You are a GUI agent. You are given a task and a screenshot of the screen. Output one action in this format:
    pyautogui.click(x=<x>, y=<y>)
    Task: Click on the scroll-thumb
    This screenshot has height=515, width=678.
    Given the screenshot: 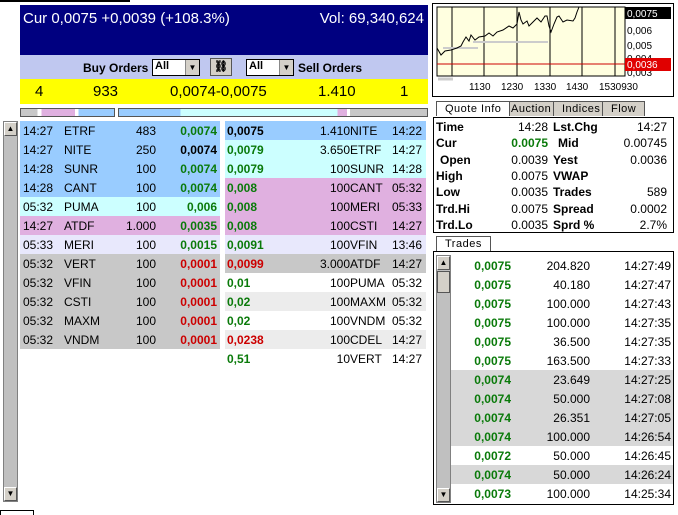 What is the action you would take?
    pyautogui.click(x=443, y=282)
    